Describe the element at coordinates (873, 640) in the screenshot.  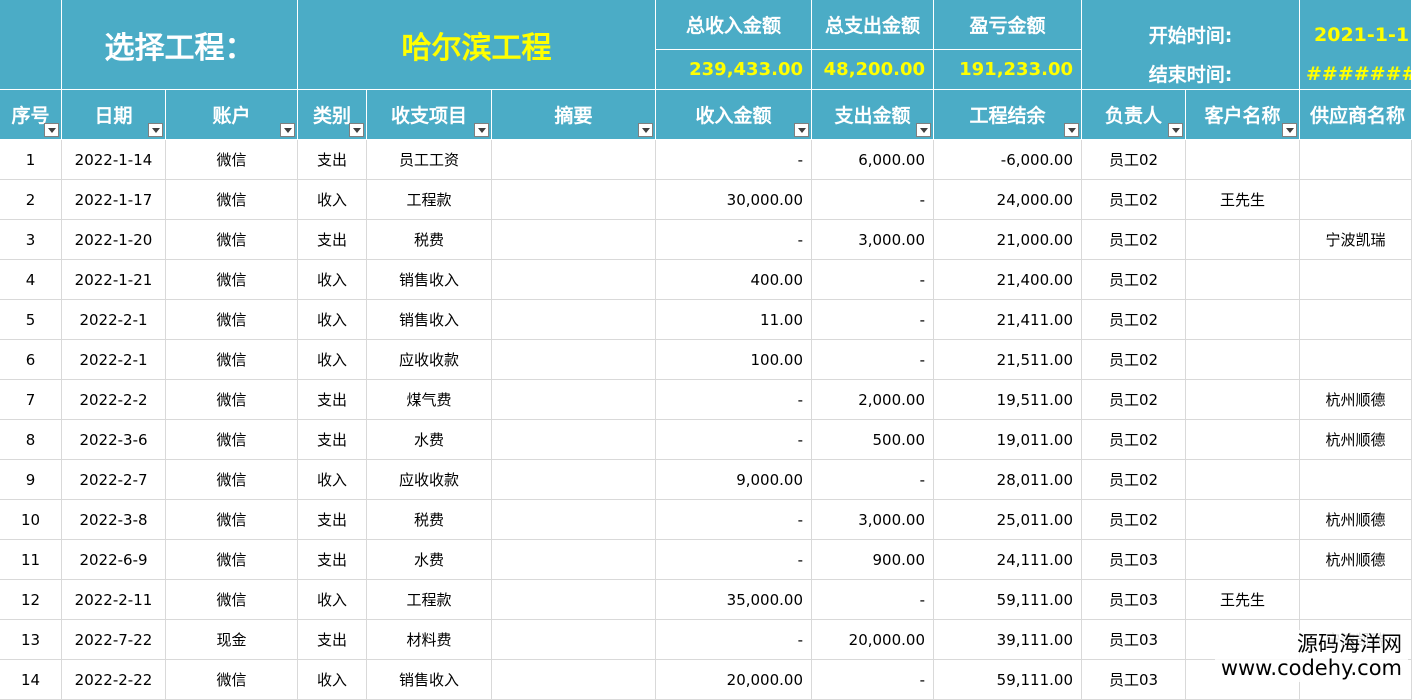
I see `cell-expense: 20,000.00` at that location.